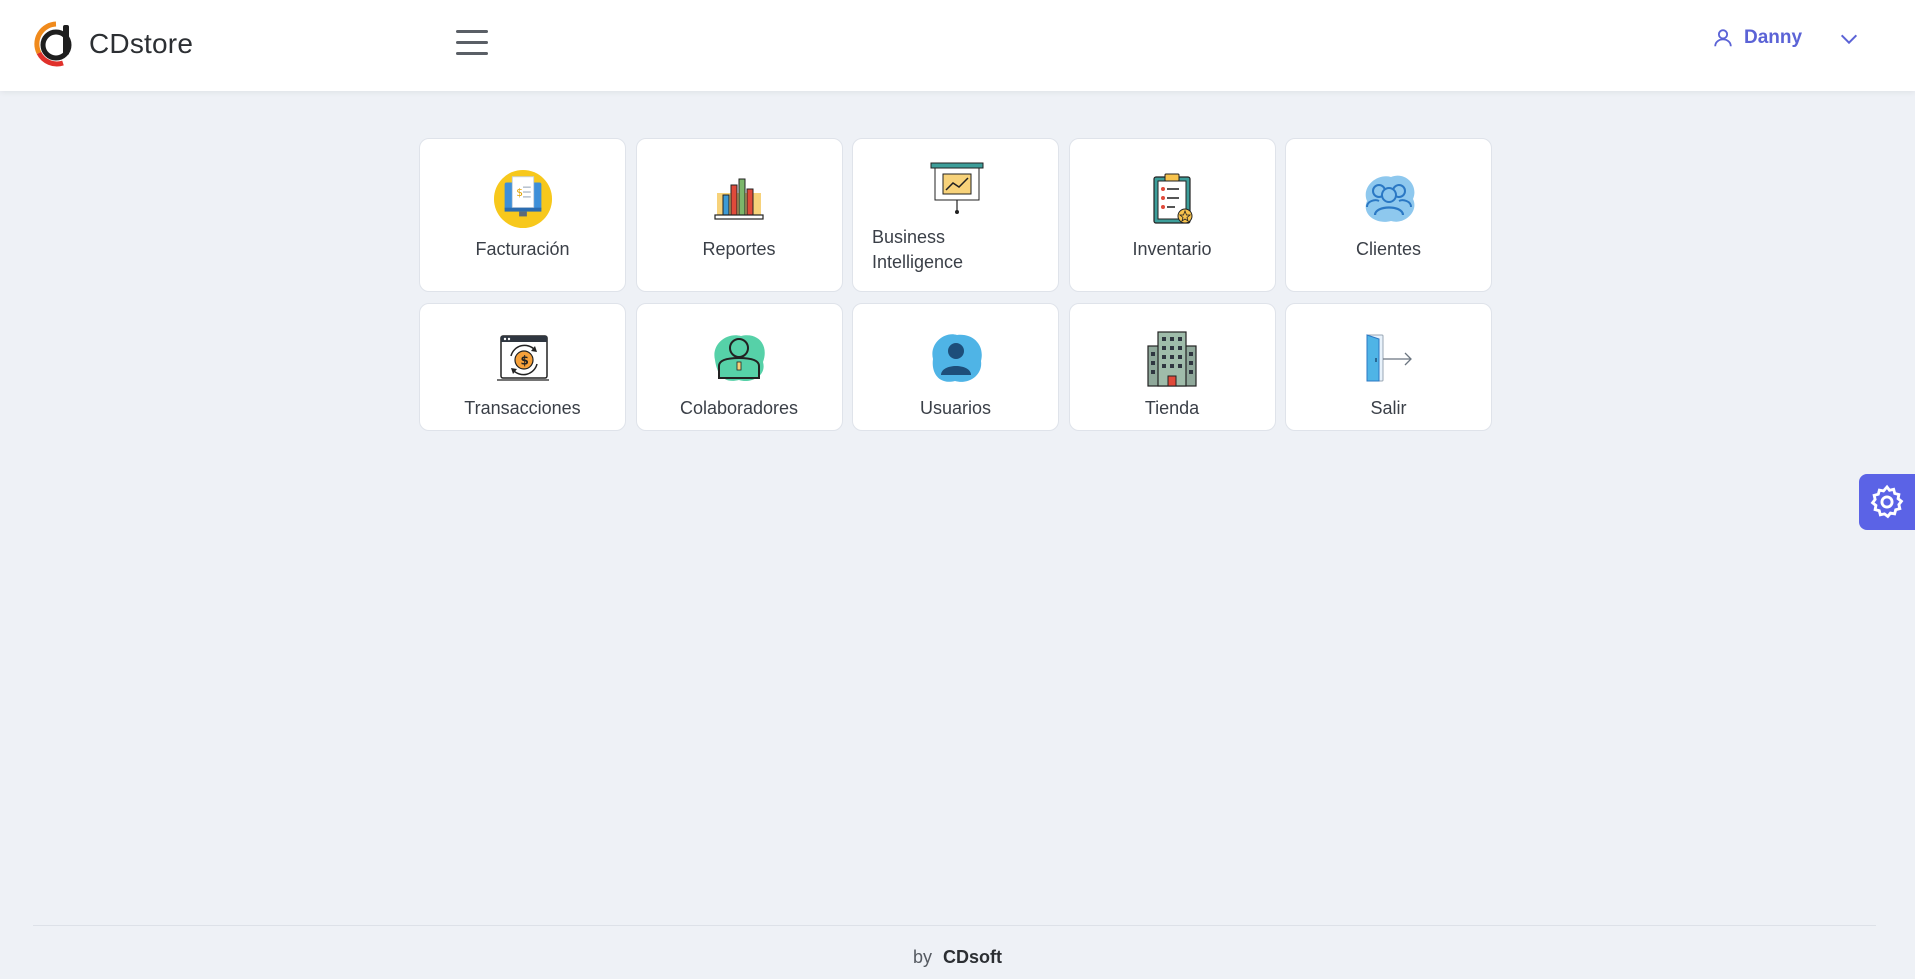 The image size is (1915, 979). Describe the element at coordinates (141, 43) in the screenshot. I see `brand-name: CDstore` at that location.